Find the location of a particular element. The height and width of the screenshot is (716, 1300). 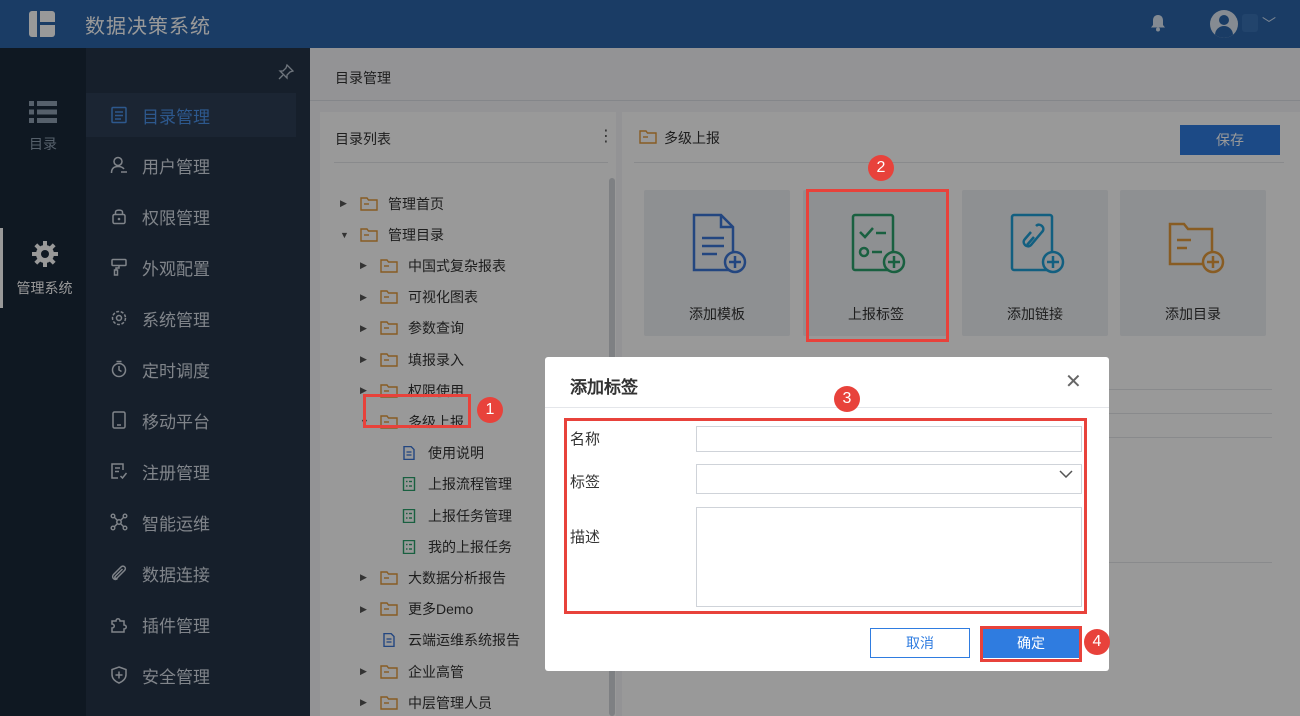

close-icon: ✕ is located at coordinates (1073, 382).